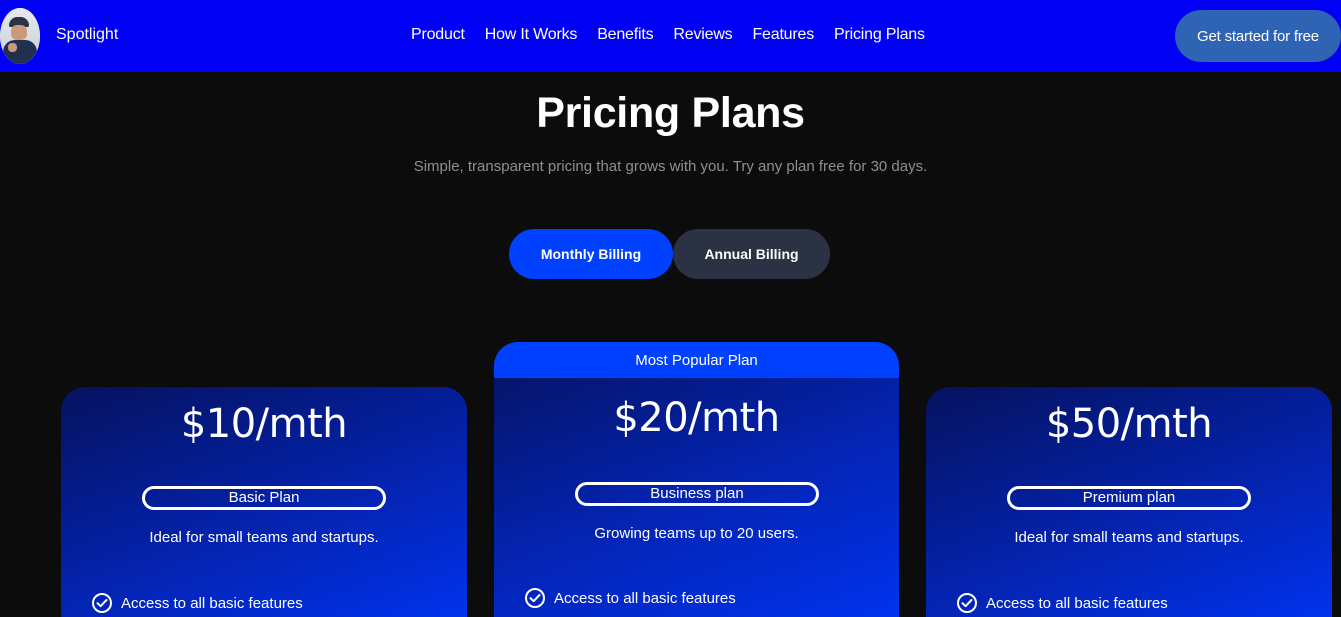  Describe the element at coordinates (697, 494) in the screenshot. I see `plan-name-badge: Business plan` at that location.